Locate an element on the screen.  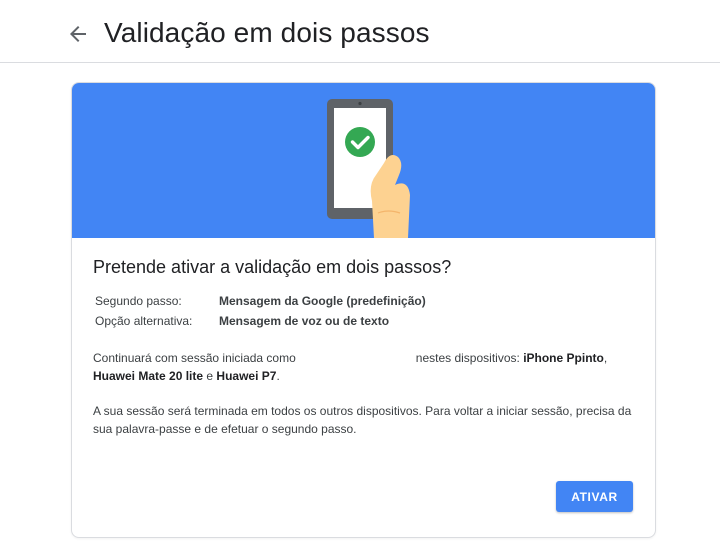
page-title: Validação em dois passos is located at coordinates (267, 32).